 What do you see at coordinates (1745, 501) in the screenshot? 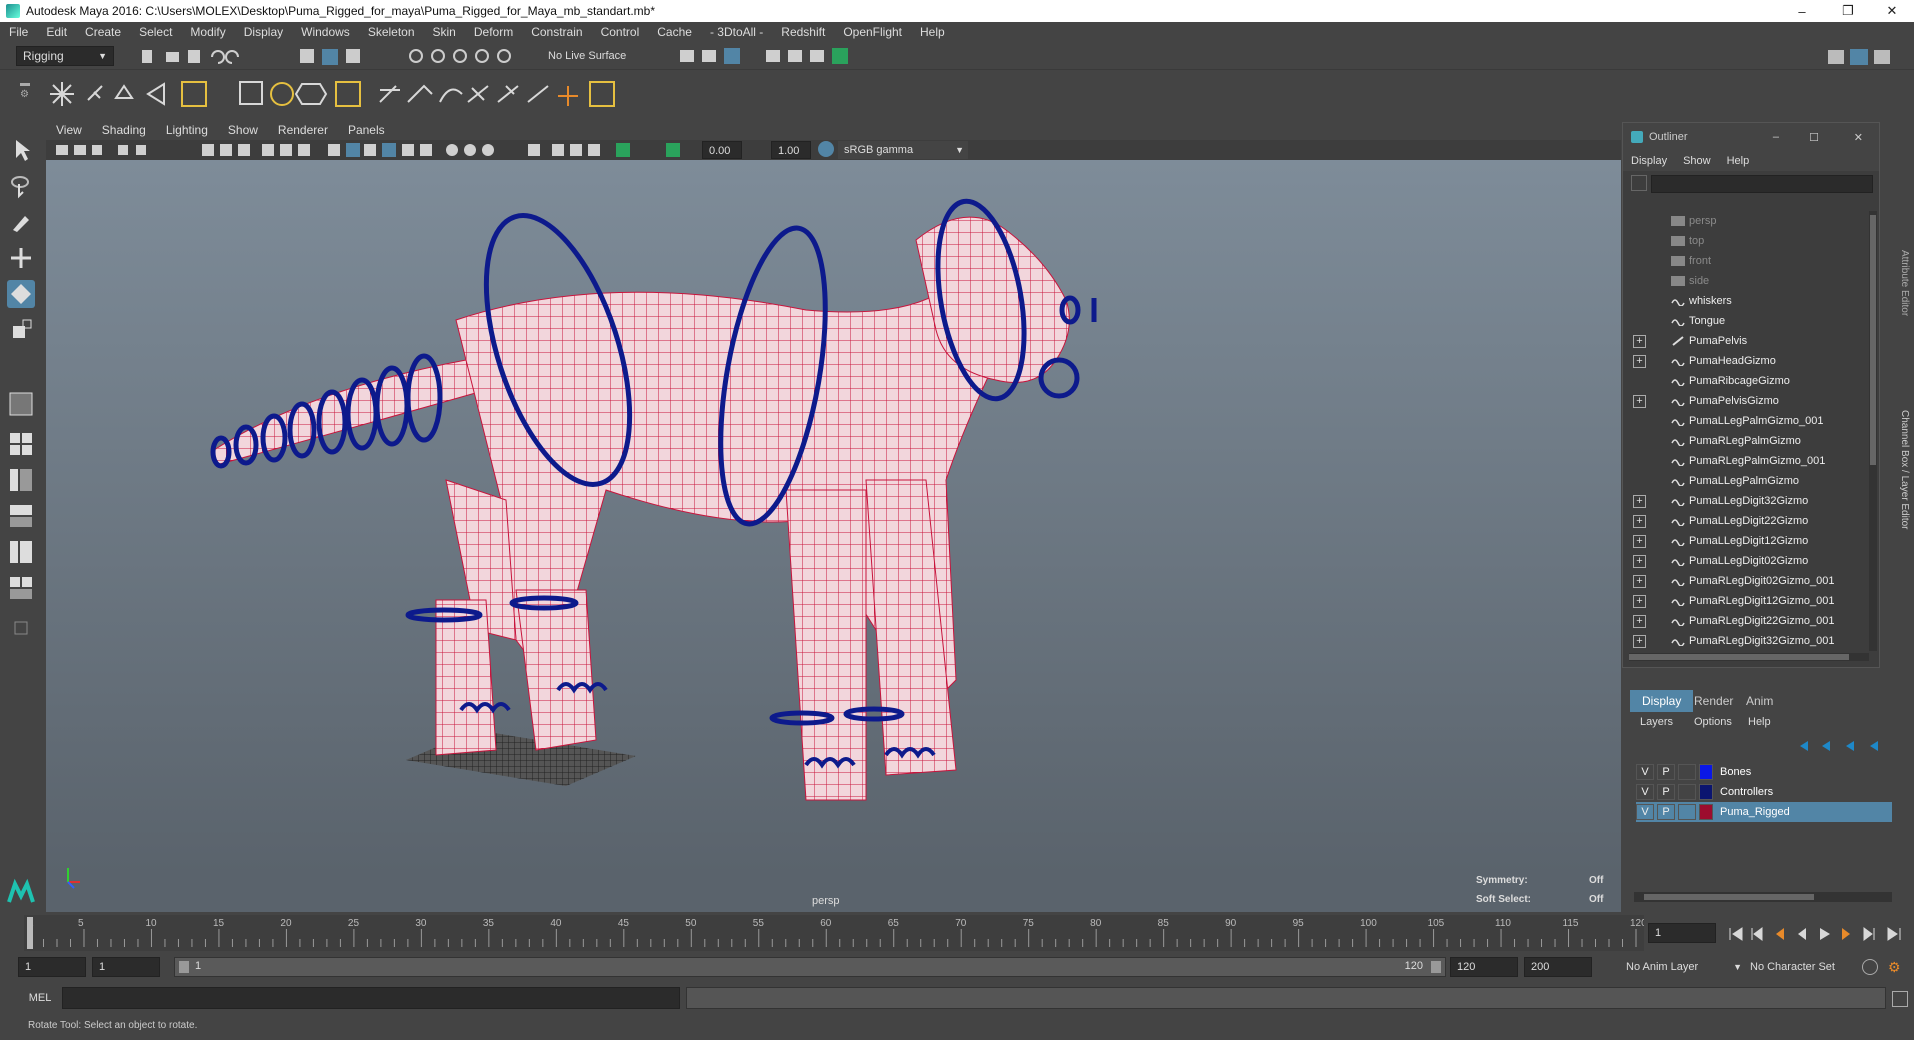
I see `outliner-item: + PumaLLegDigit32Gizmo` at bounding box center [1745, 501].